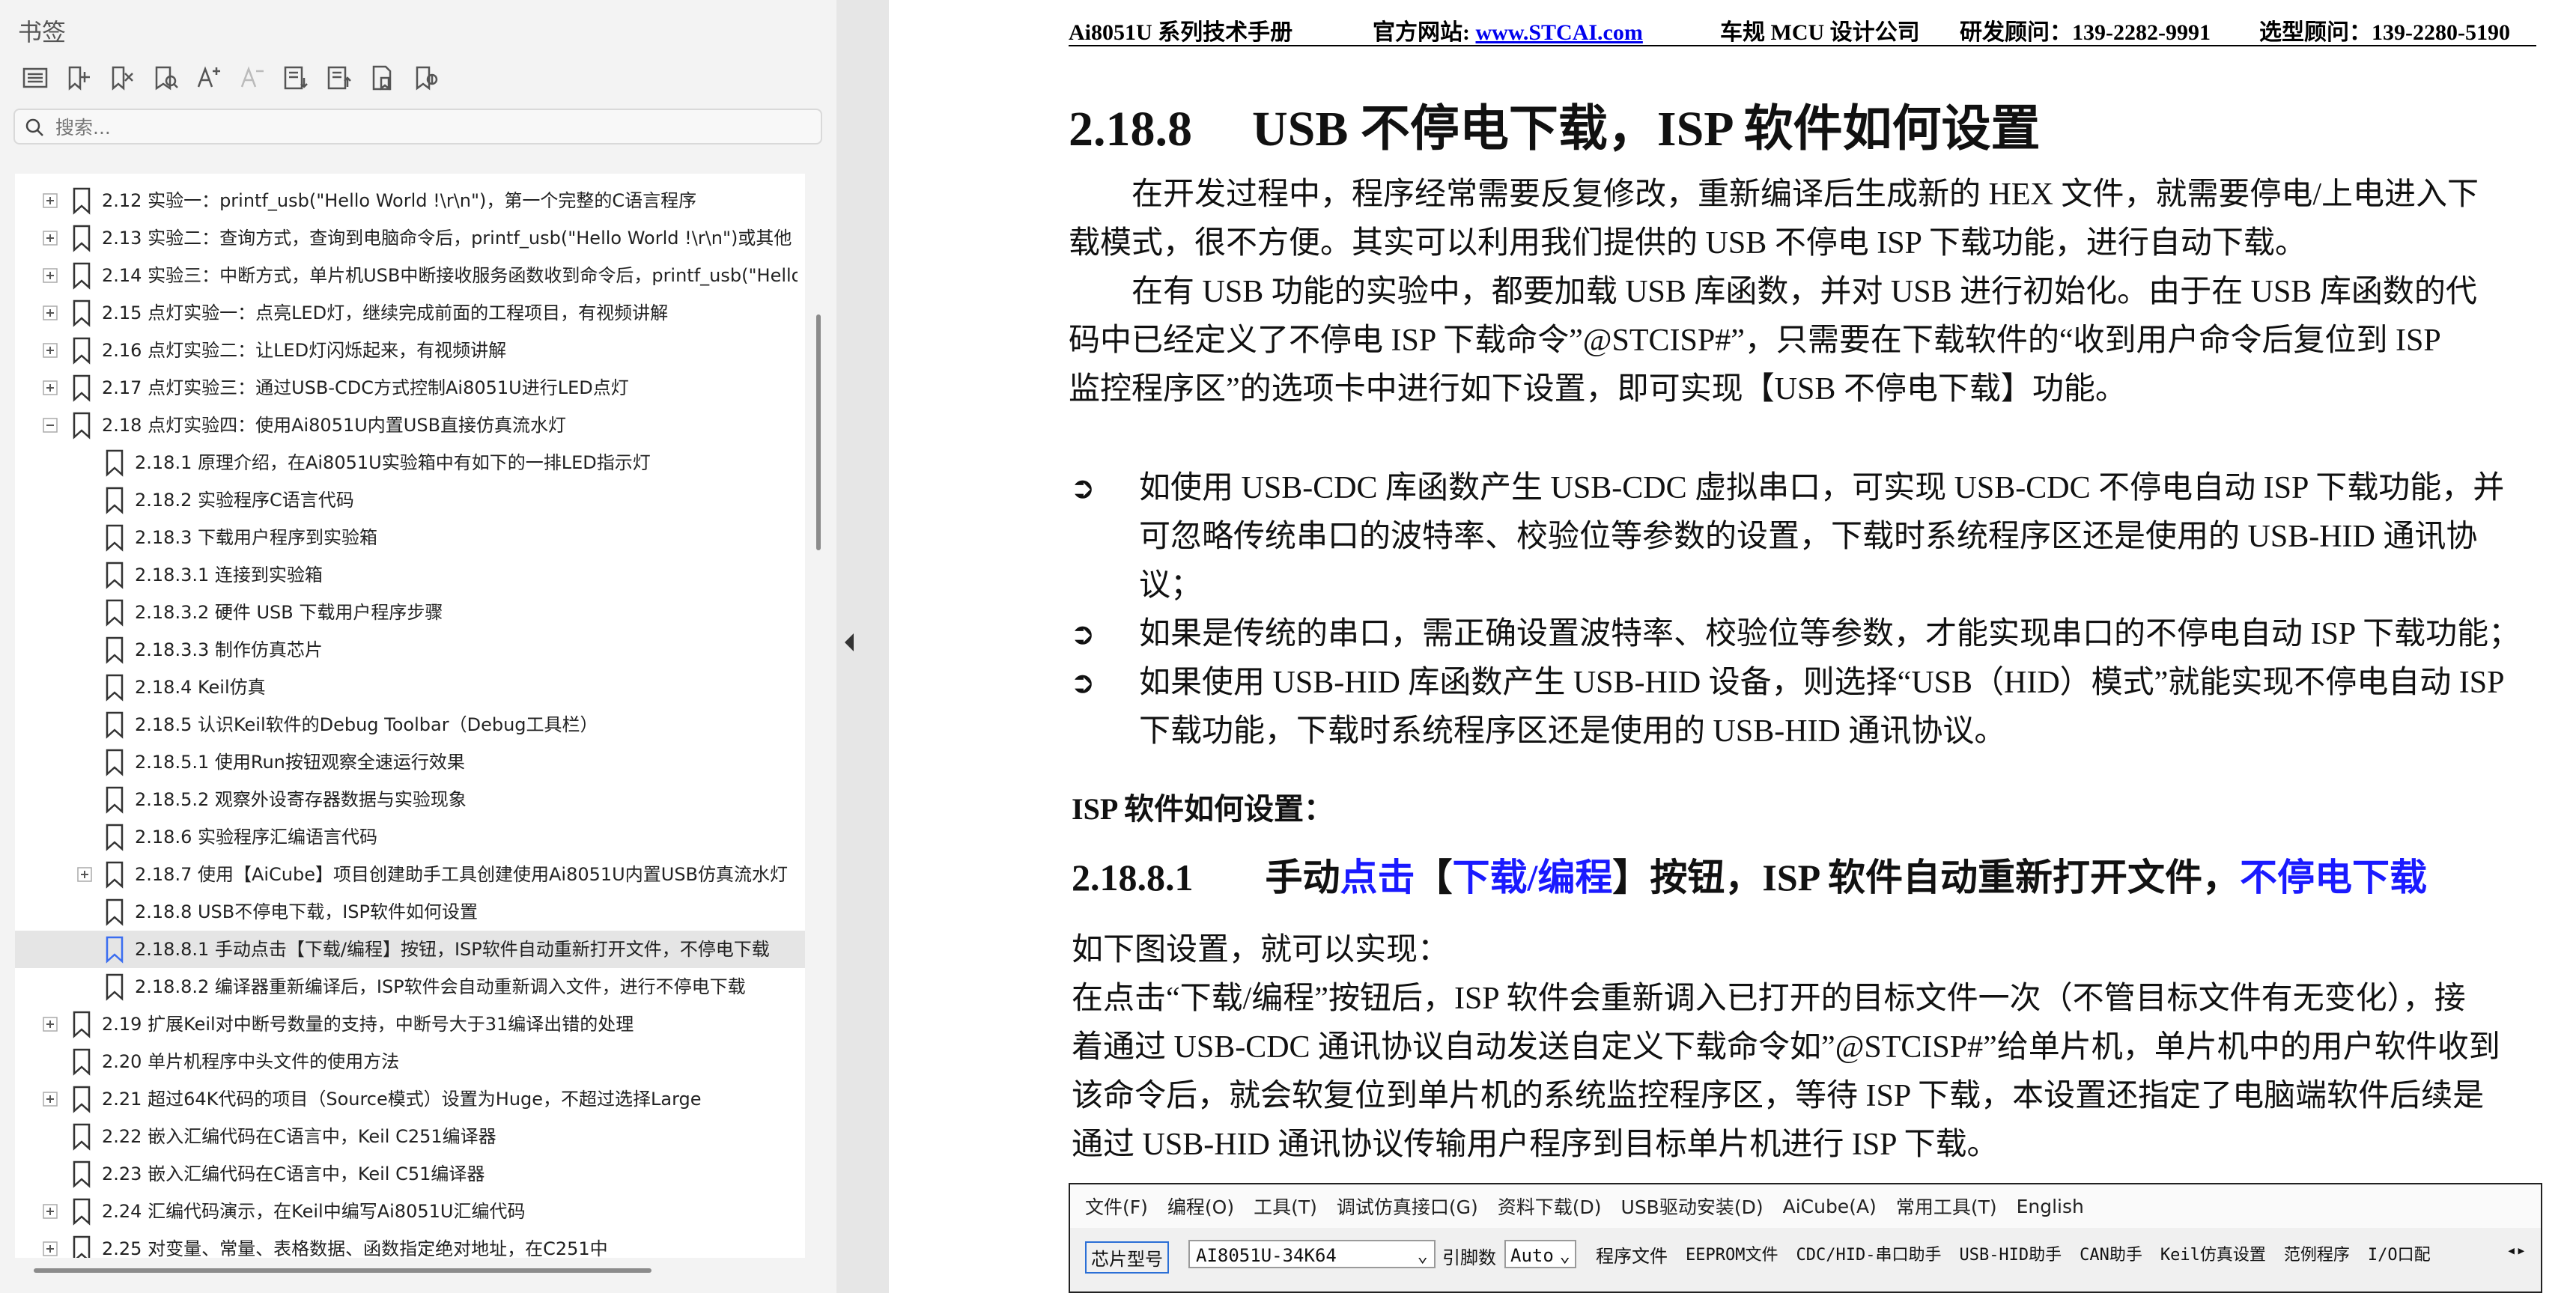 The image size is (2576, 1293). Describe the element at coordinates (410, 987) in the screenshot. I see `bookmark-item: 2.18.8.2 编译器重新编译后，ISP软件会自动重新调入文件，进行不停电下载` at that location.